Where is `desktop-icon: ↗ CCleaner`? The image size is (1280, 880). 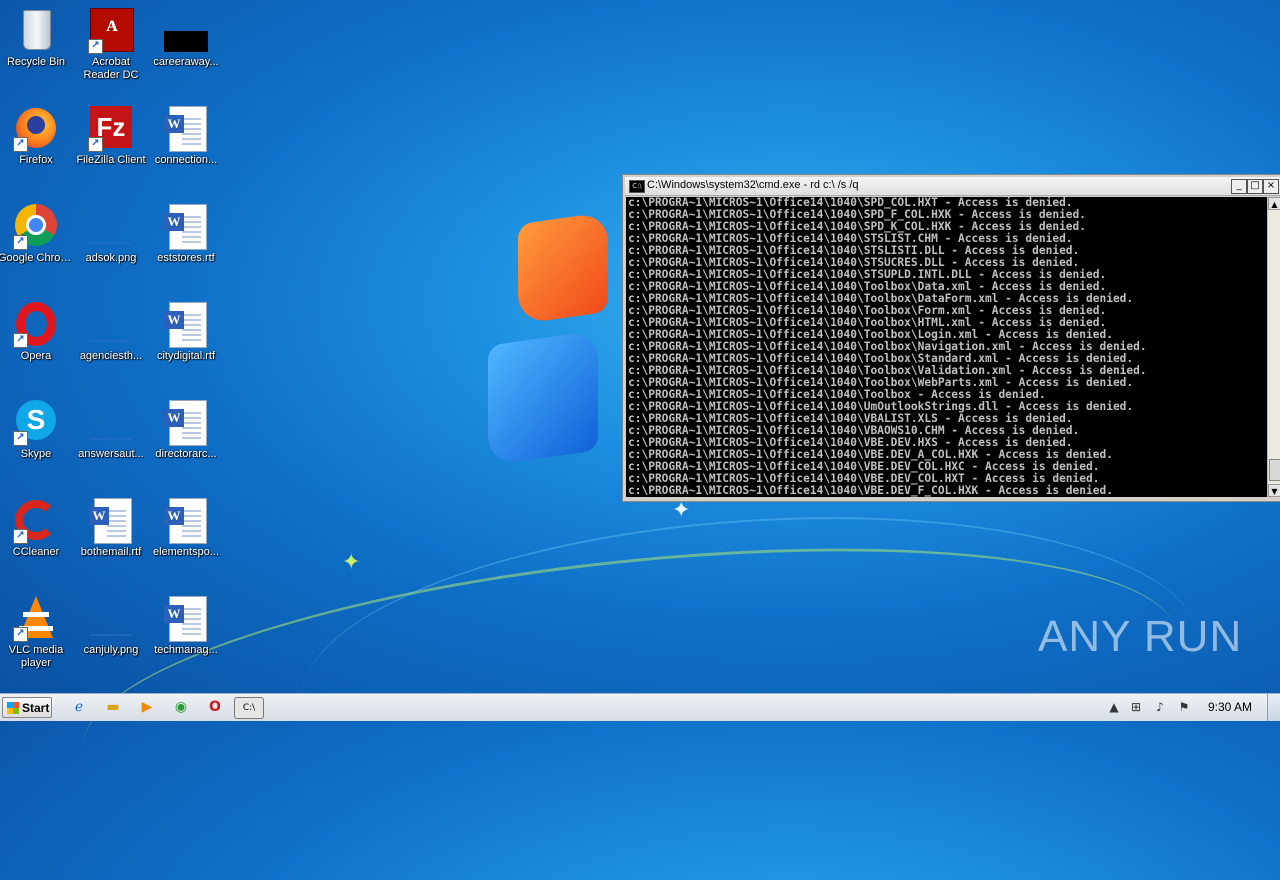 desktop-icon: ↗ CCleaner is located at coordinates (38, 537).